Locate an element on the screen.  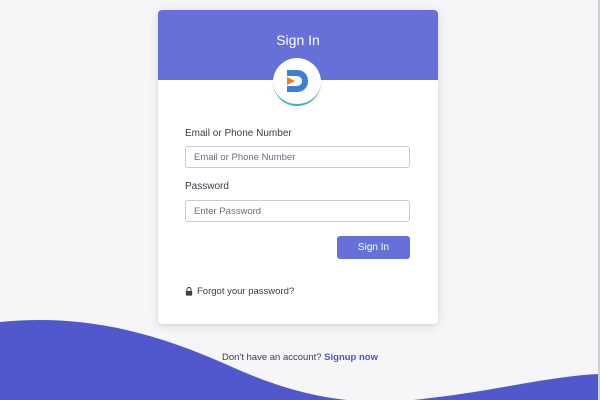
logo is located at coordinates (297, 82).